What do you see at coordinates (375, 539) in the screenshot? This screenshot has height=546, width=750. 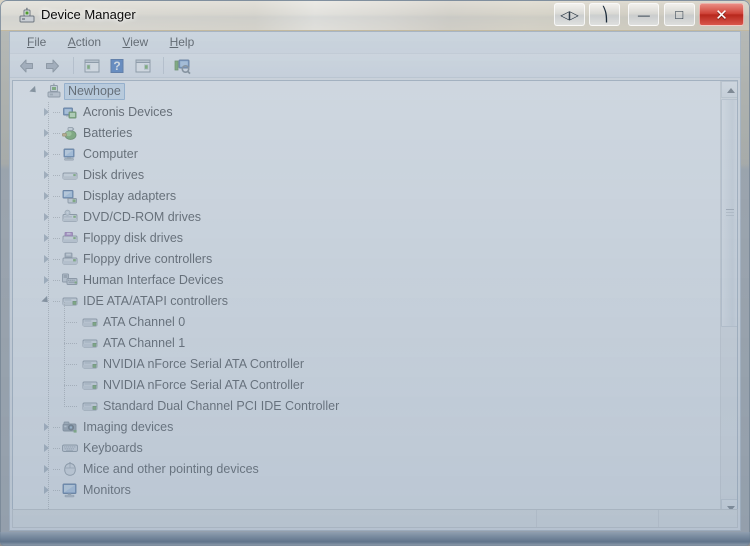 I see `window-bottom-edge` at bounding box center [375, 539].